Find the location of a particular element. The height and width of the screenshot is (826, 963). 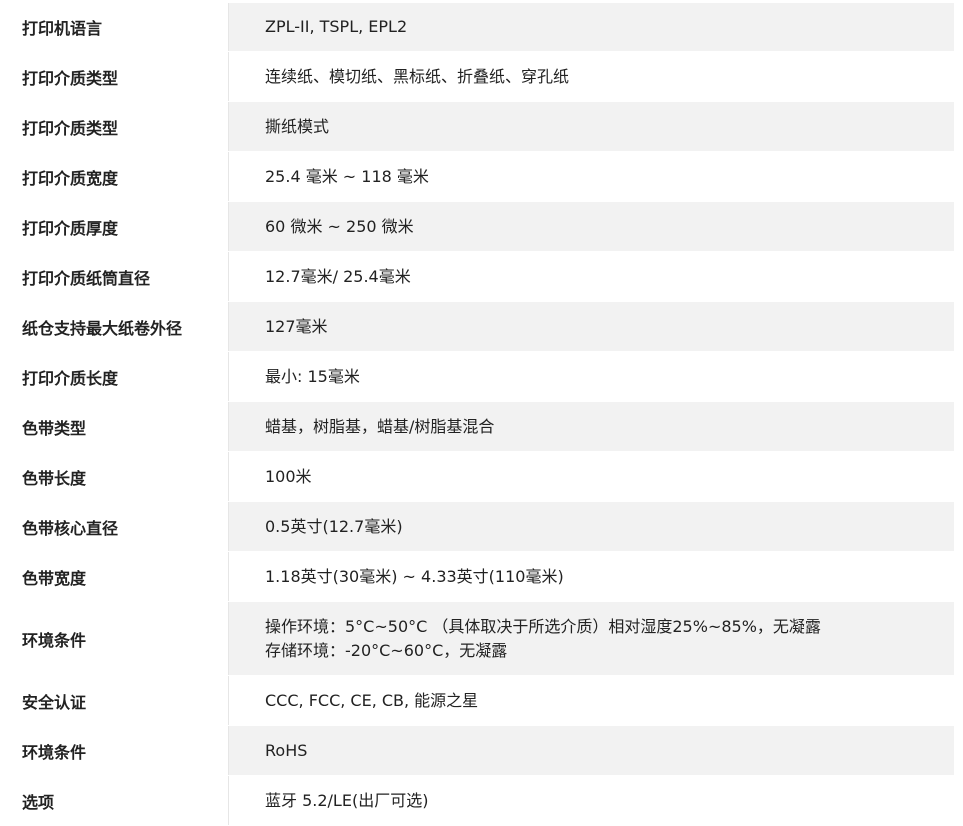

spec-row: 打印机语言 ZPL-II, TSPL, EPL2 is located at coordinates (487, 27).